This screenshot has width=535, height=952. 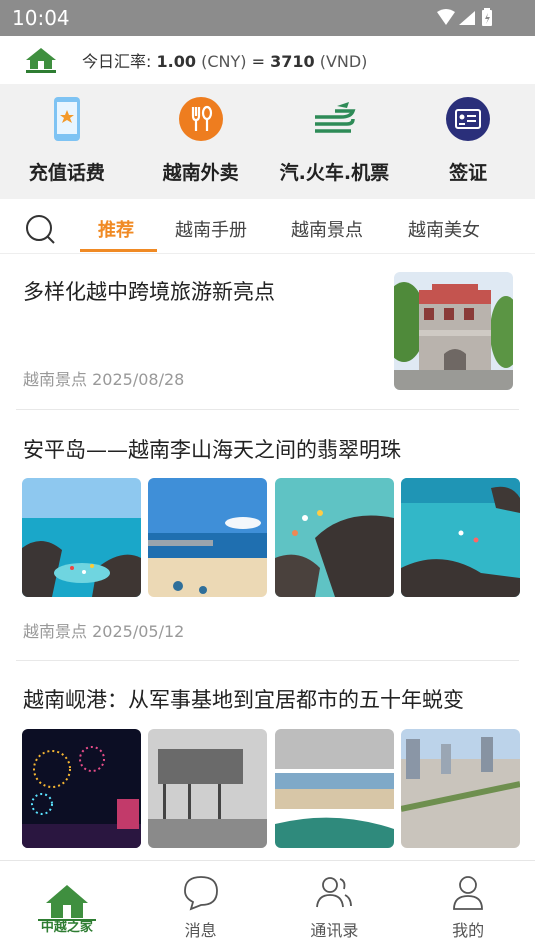 I want to click on nav-label: 我的, so click(x=468, y=930).